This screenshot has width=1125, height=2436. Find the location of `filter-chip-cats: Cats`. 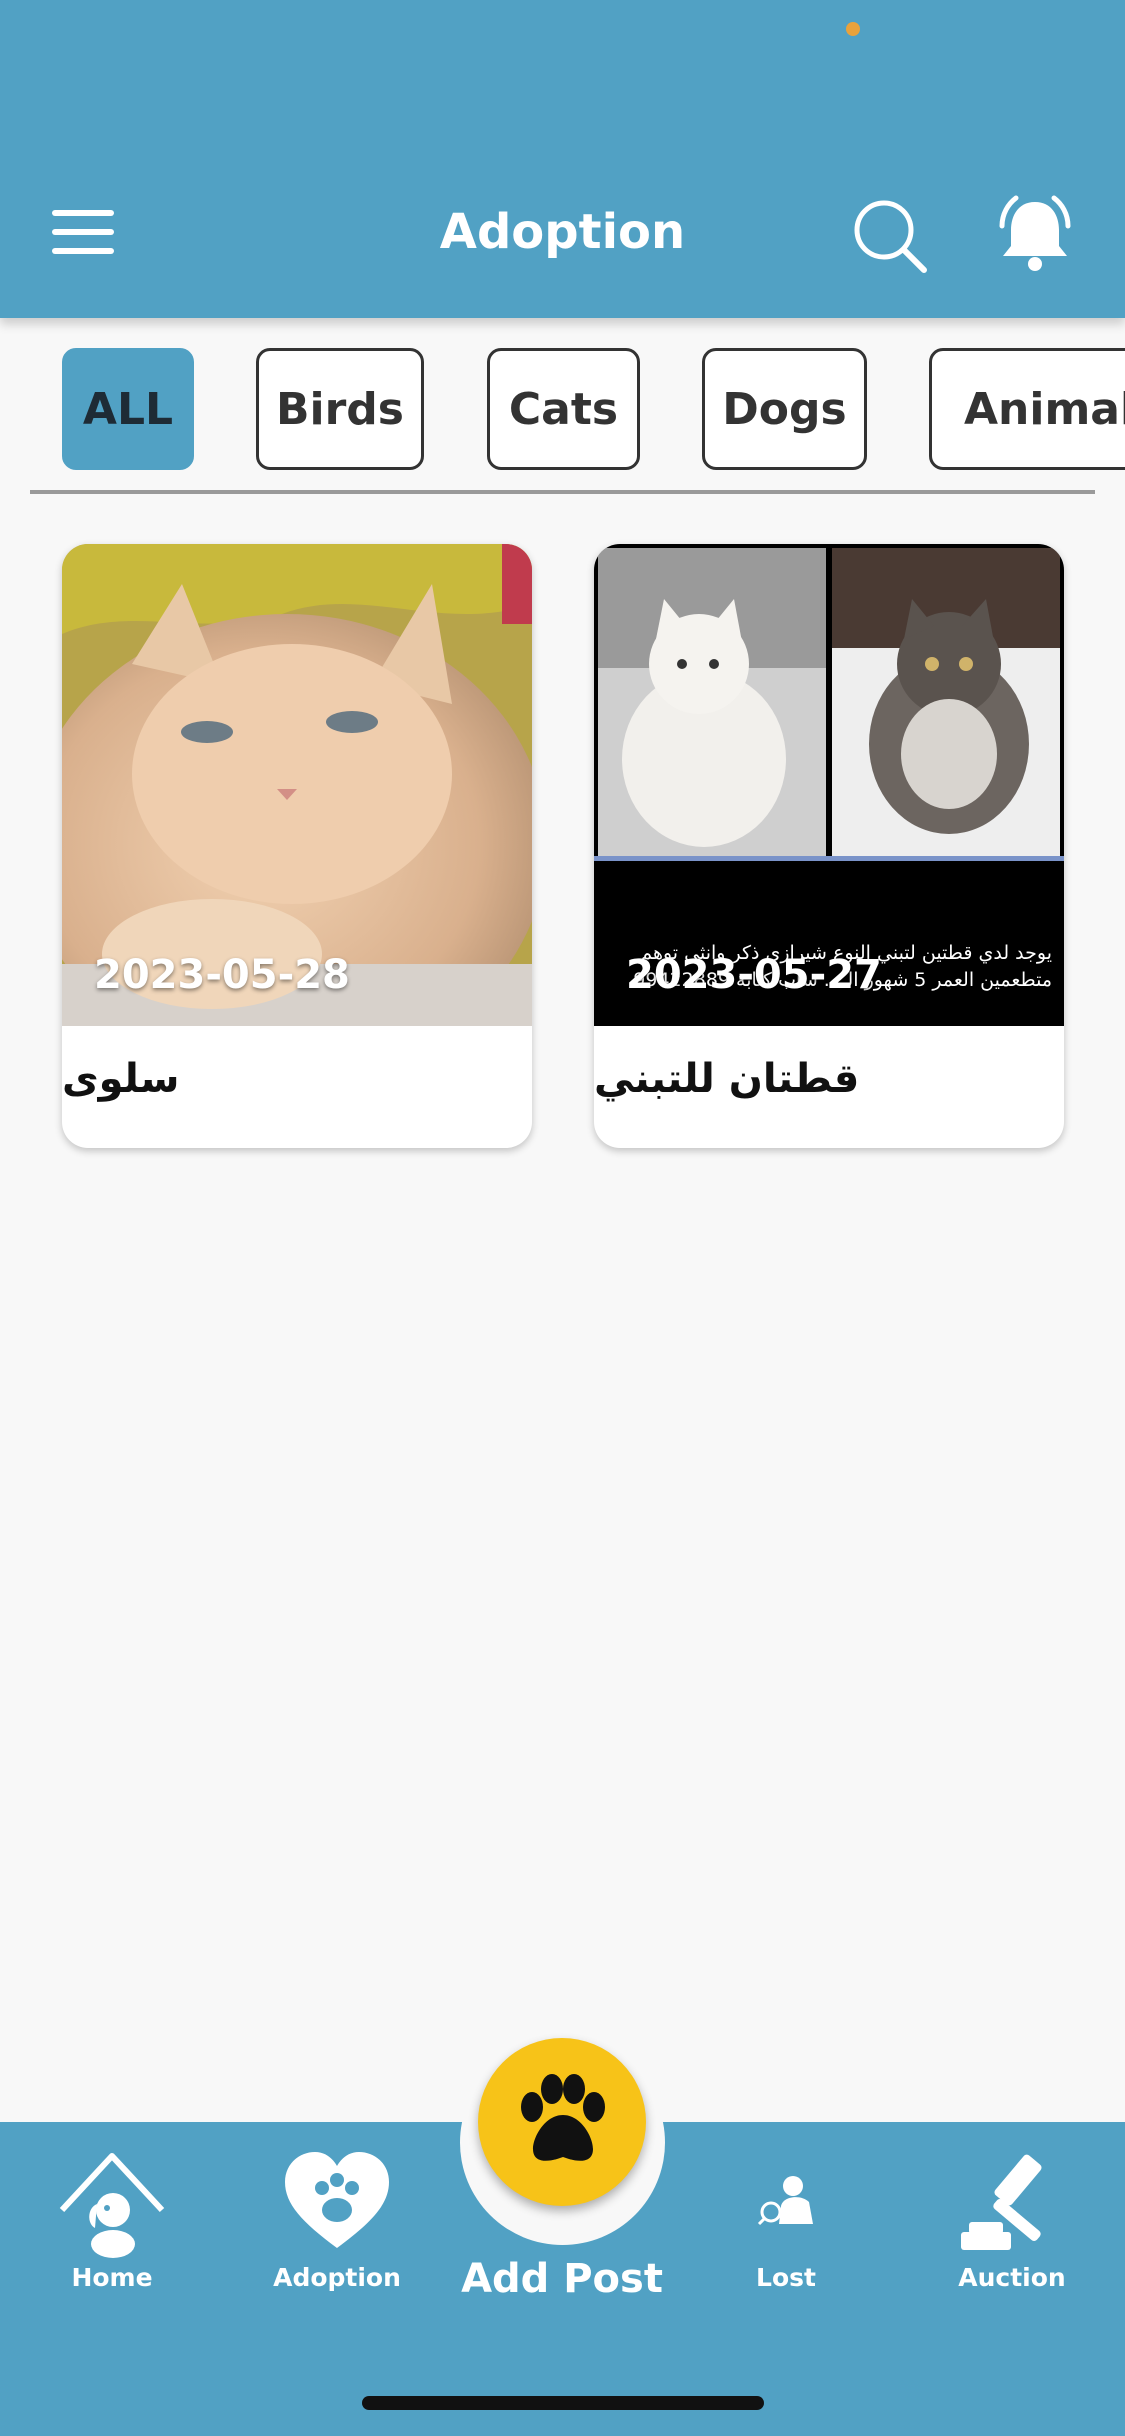

filter-chip-cats: Cats is located at coordinates (563, 409).